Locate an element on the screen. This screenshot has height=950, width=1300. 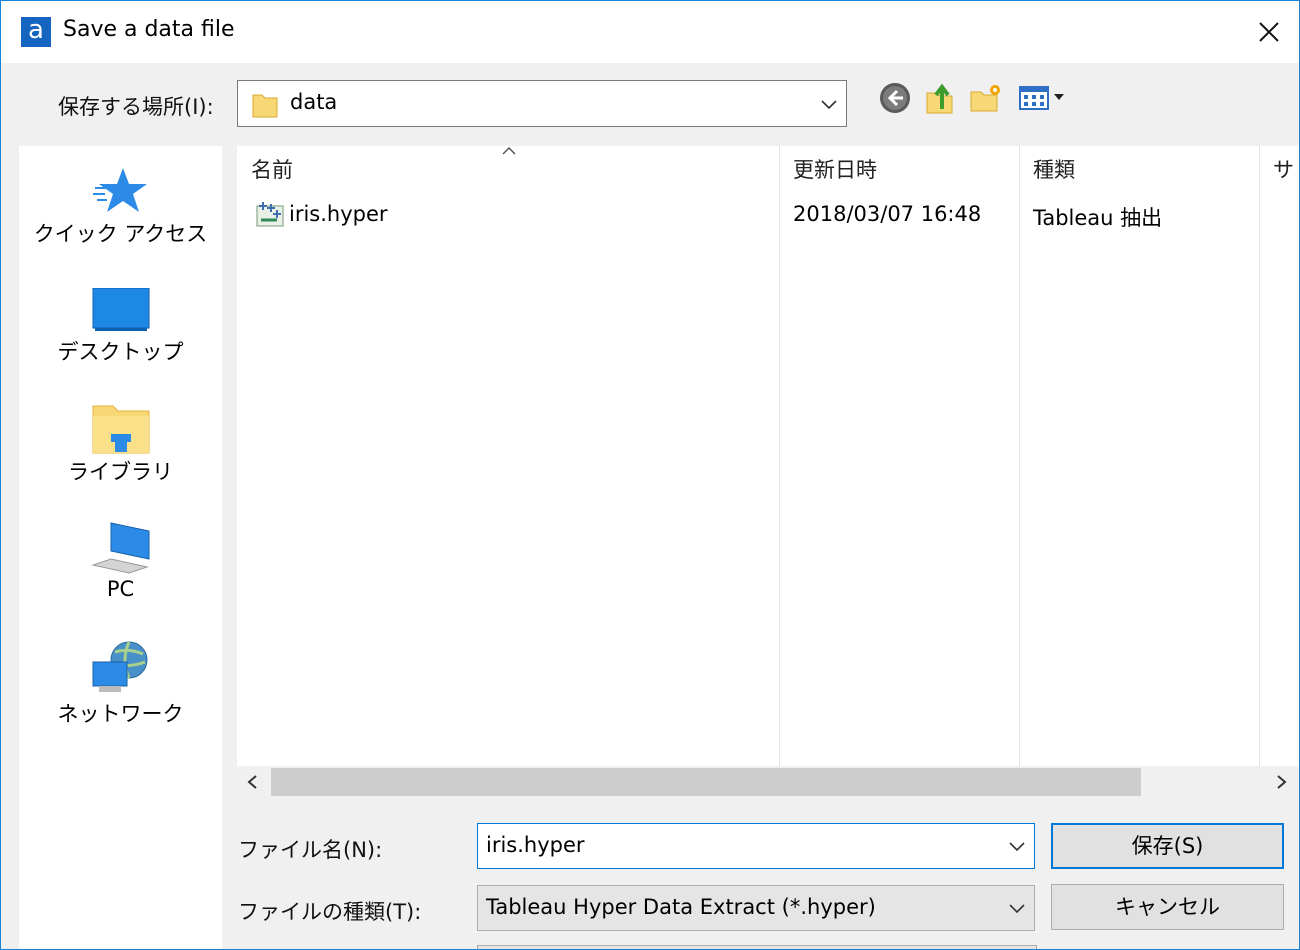
computer-icon is located at coordinates (119, 548).